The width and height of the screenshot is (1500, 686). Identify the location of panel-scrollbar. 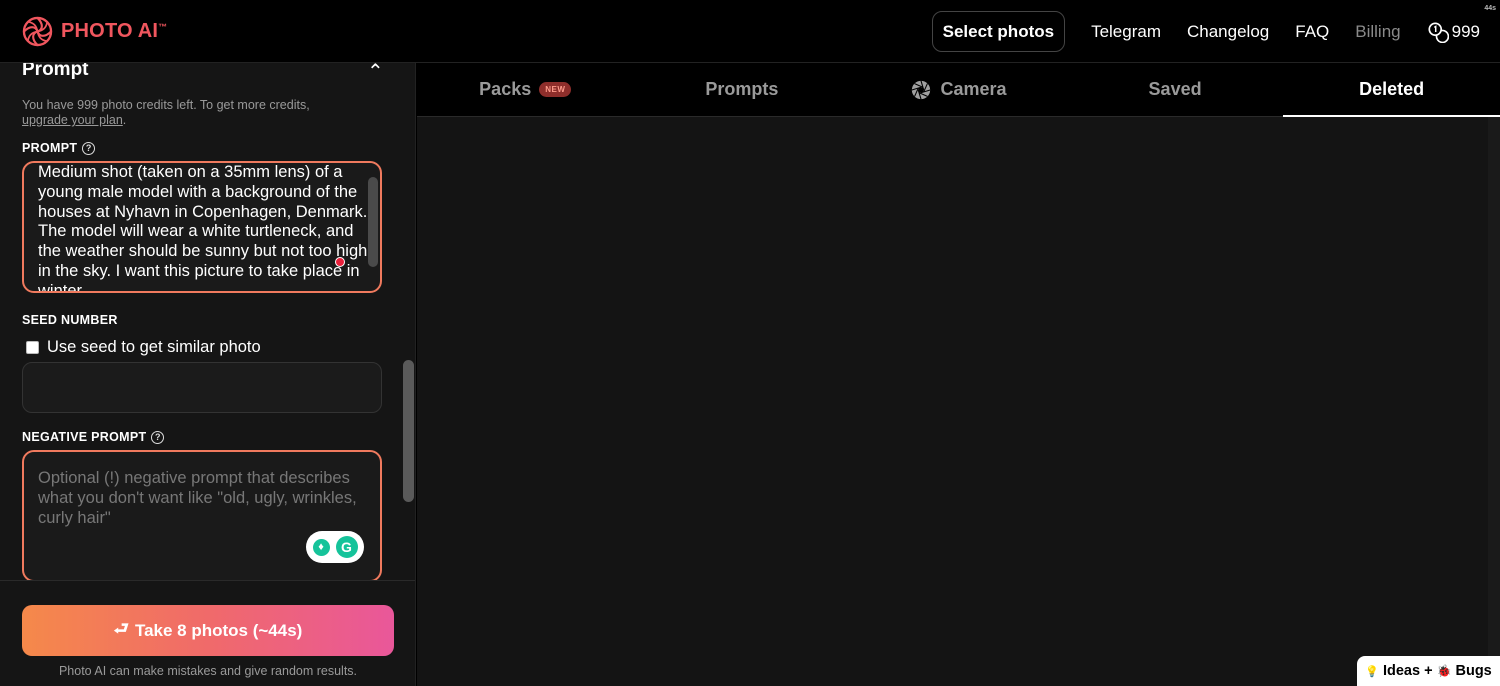
(408, 431).